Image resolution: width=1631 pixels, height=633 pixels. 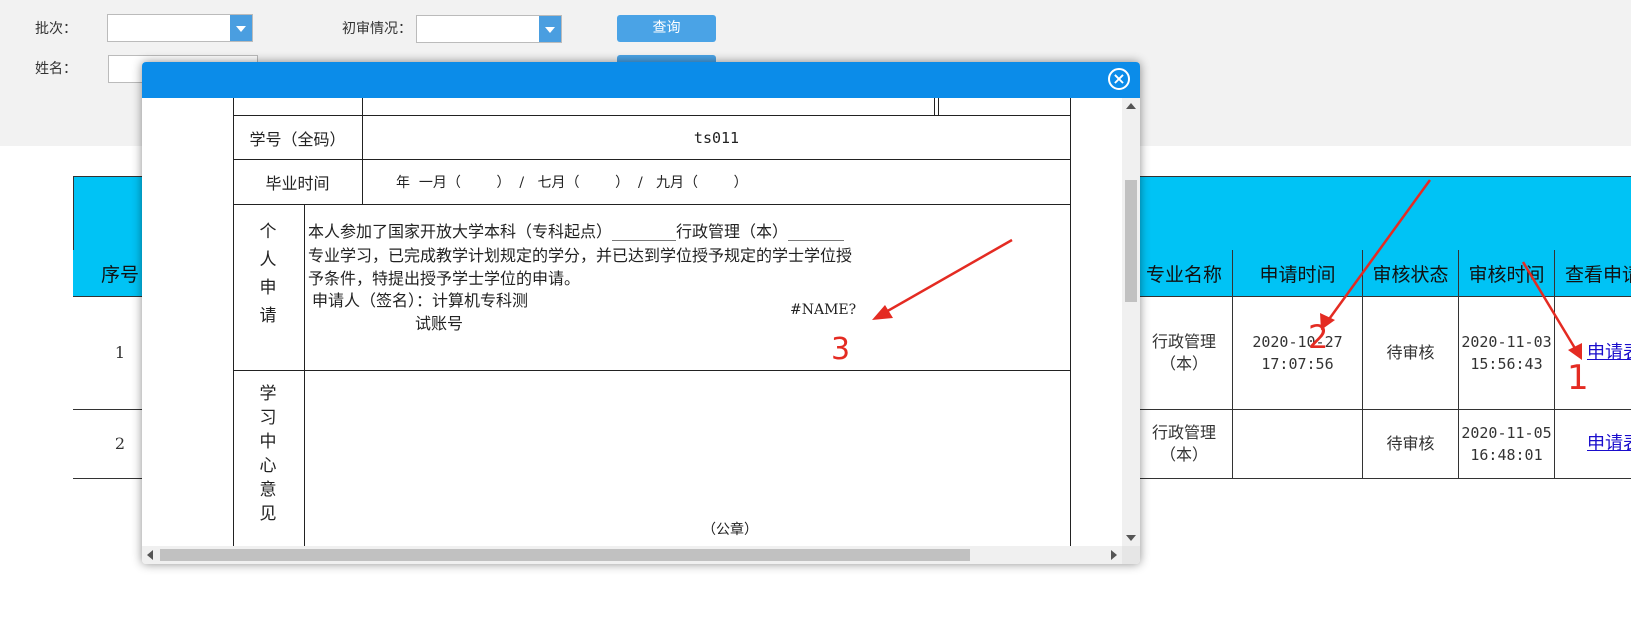 I want to click on annotation-label-1: 1, so click(x=1578, y=378).